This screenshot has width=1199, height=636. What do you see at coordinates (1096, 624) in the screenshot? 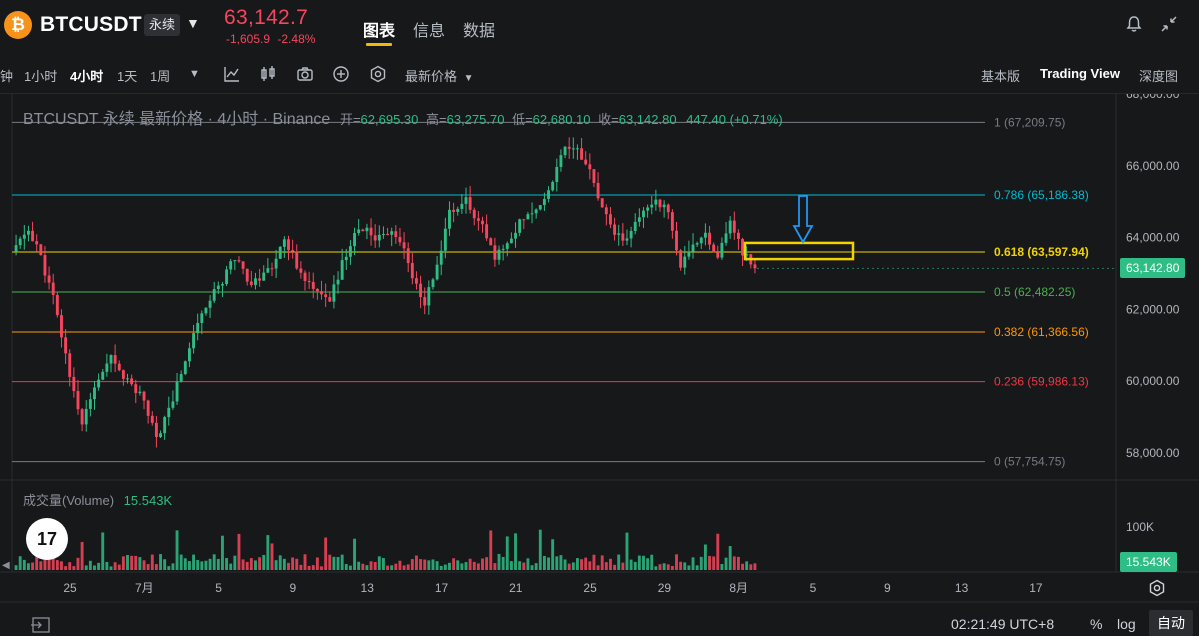
I see `percent-toggle: %` at bounding box center [1096, 624].